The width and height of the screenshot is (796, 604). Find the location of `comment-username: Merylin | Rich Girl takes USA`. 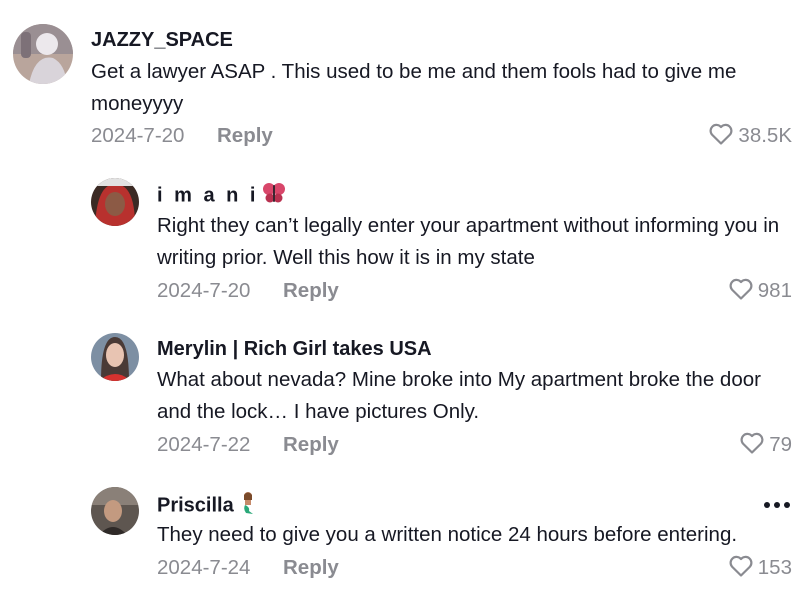

comment-username: Merylin | Rich Girl takes USA is located at coordinates (294, 349).